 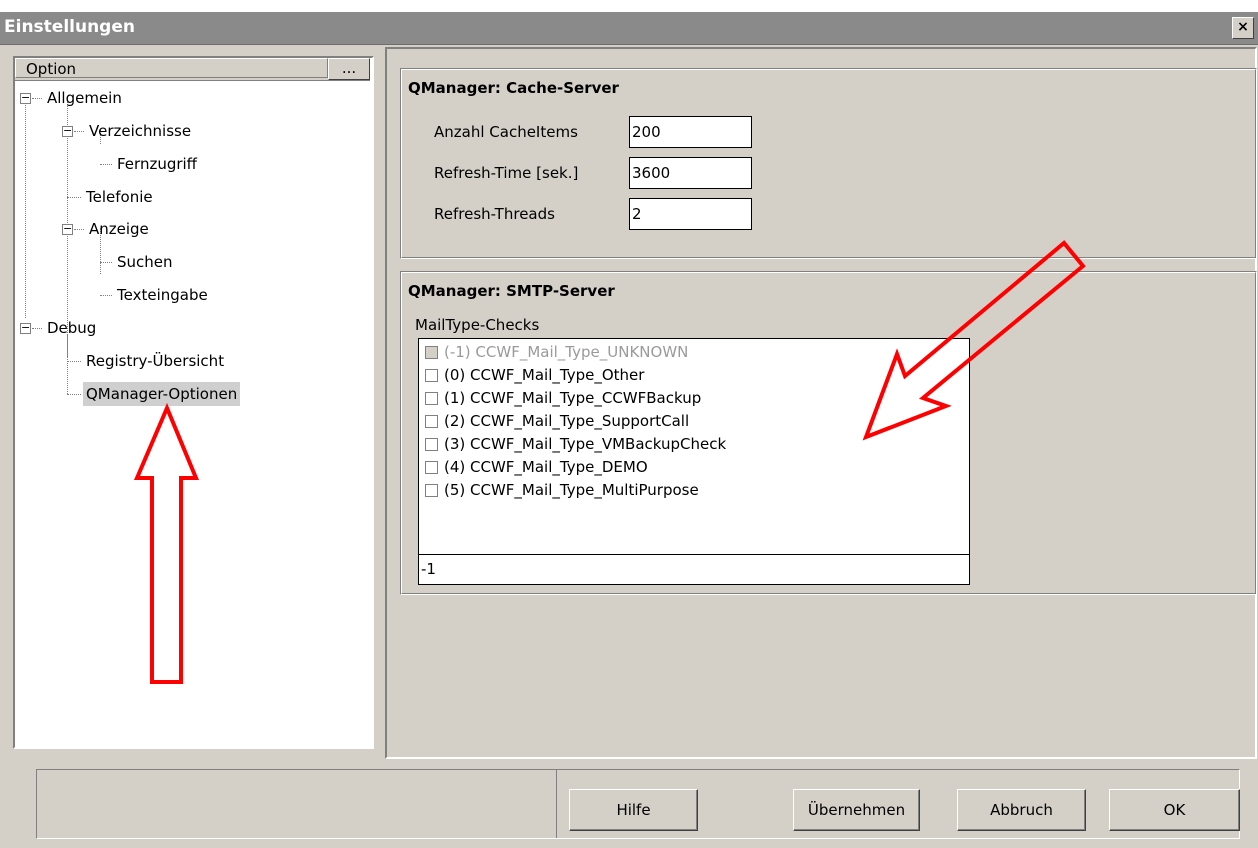 I want to click on arrow-down-left-icon, so click(x=974, y=340).